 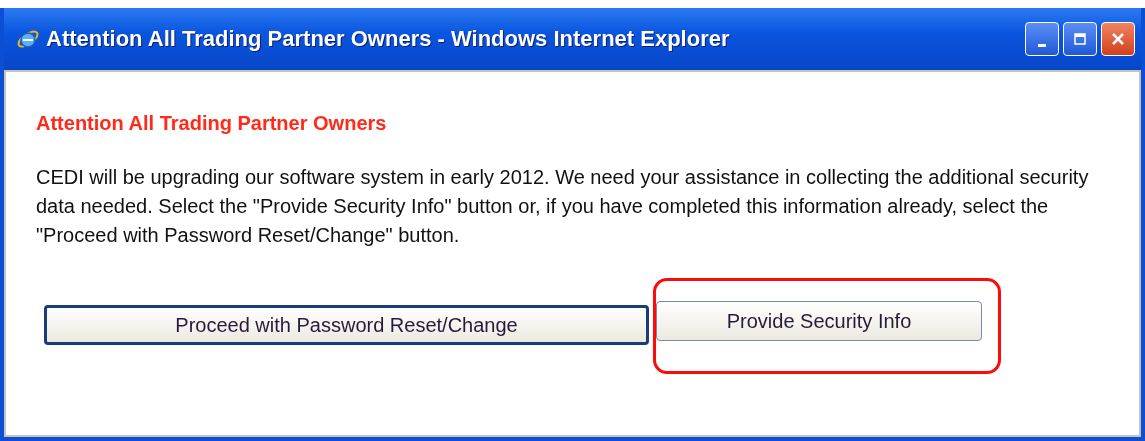 What do you see at coordinates (212, 123) in the screenshot?
I see `notice-heading: Attention All Trading Partner Owners` at bounding box center [212, 123].